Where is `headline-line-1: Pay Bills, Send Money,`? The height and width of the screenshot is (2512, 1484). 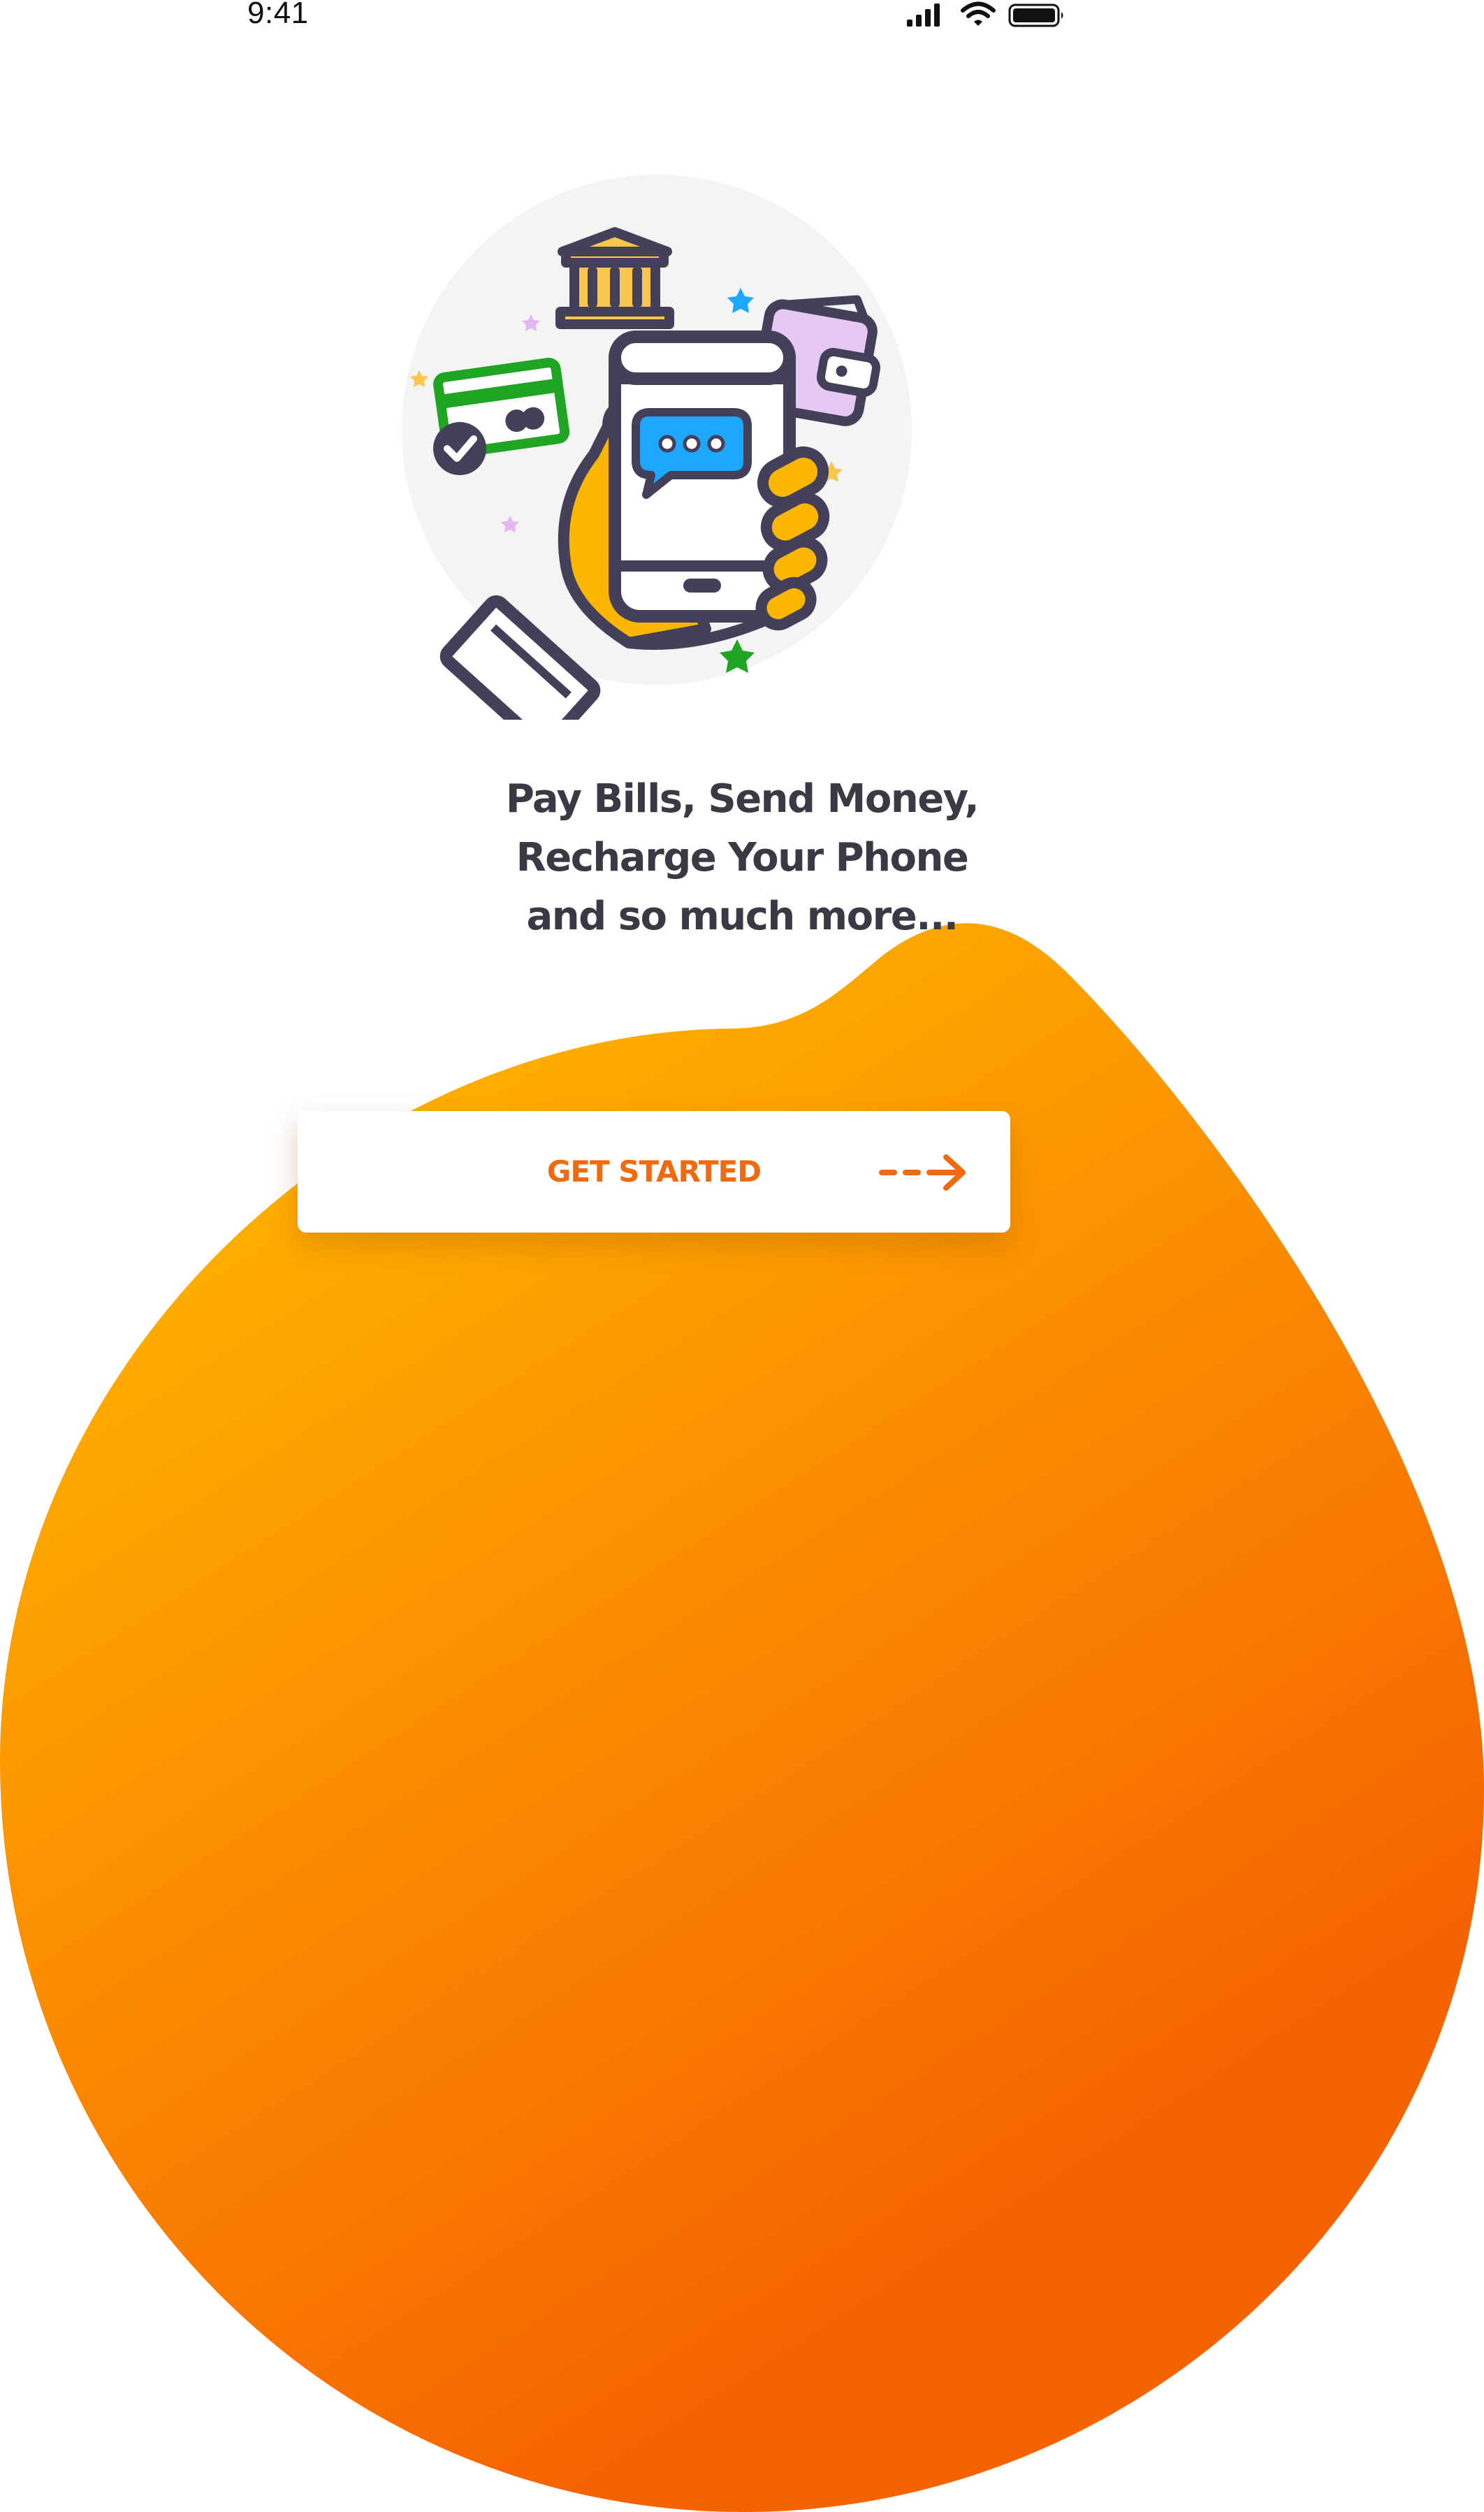 headline-line-1: Pay Bills, Send Money, is located at coordinates (742, 799).